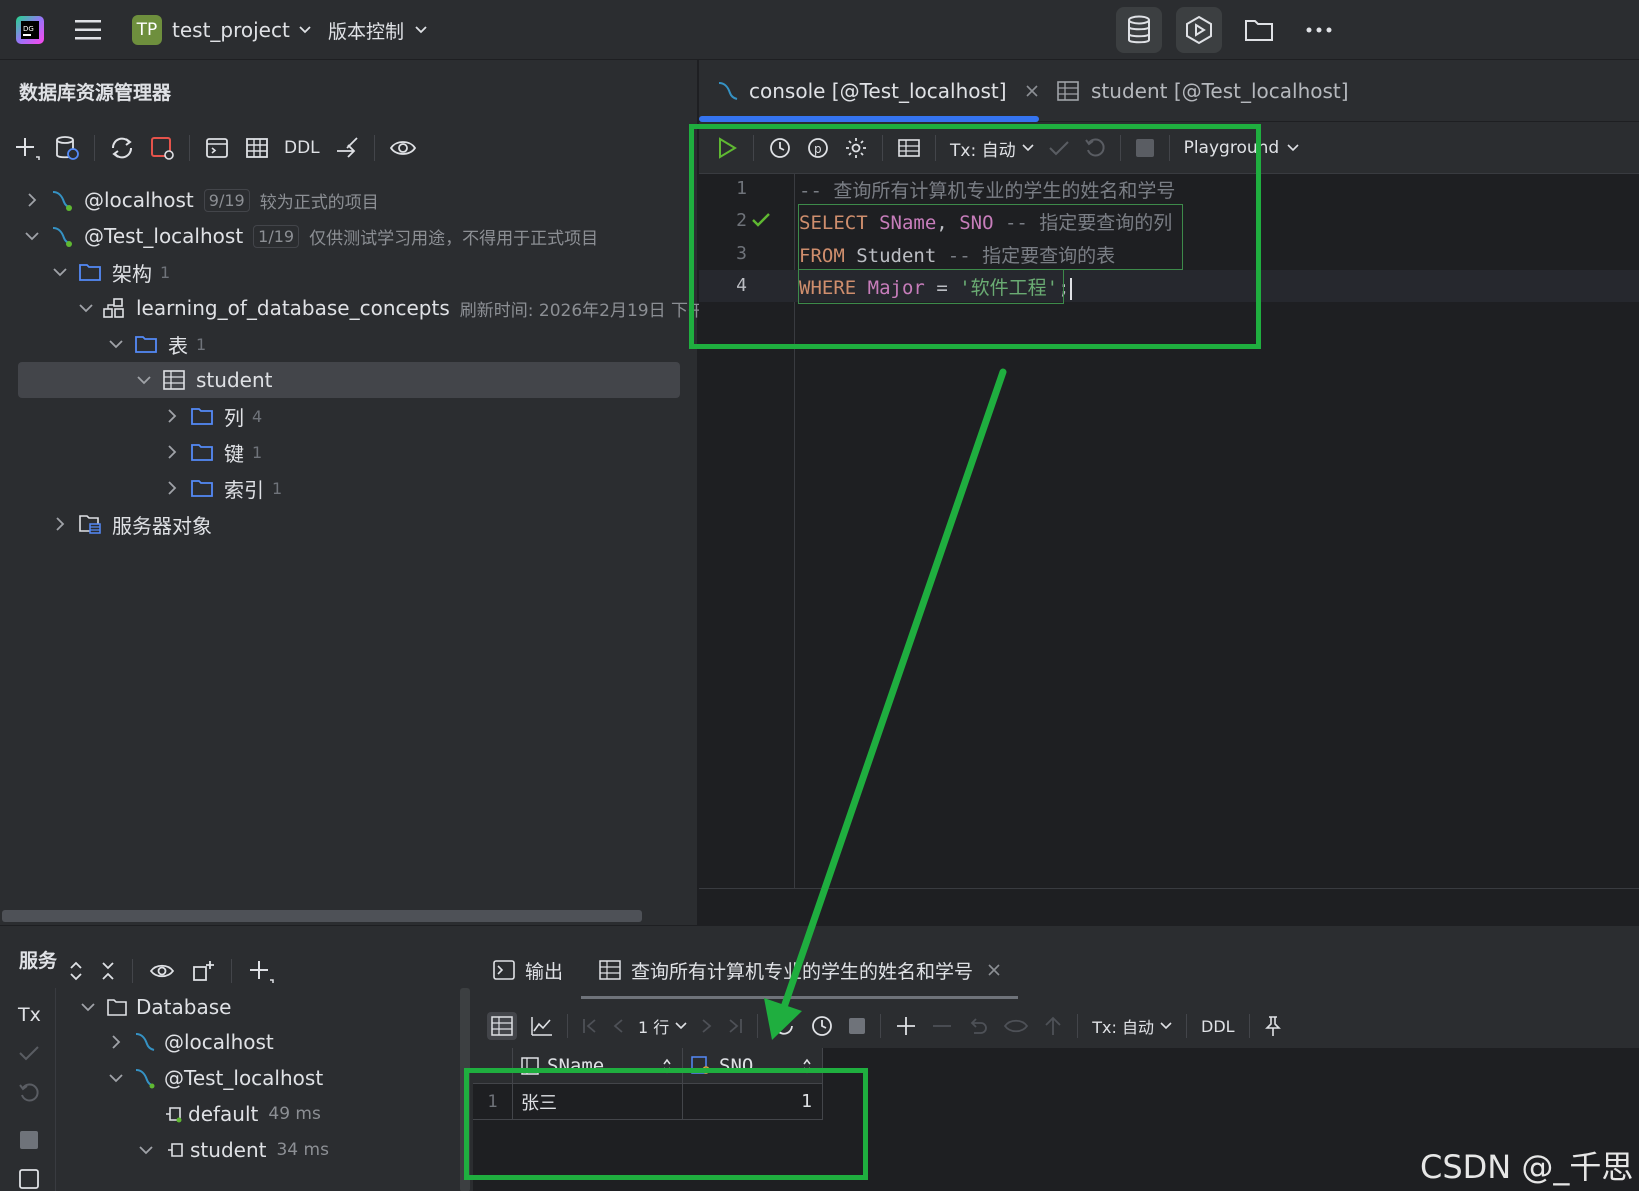  Describe the element at coordinates (885, 704) in the screenshot. I see `annotation-arrow` at that location.